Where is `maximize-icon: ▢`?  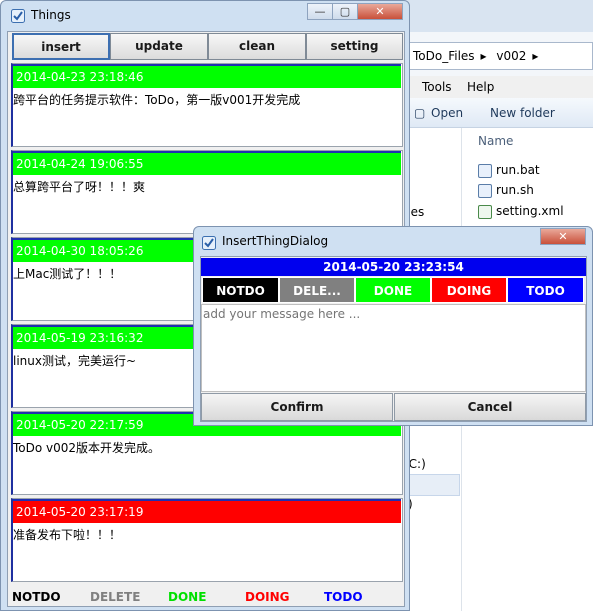 maximize-icon: ▢ is located at coordinates (345, 11).